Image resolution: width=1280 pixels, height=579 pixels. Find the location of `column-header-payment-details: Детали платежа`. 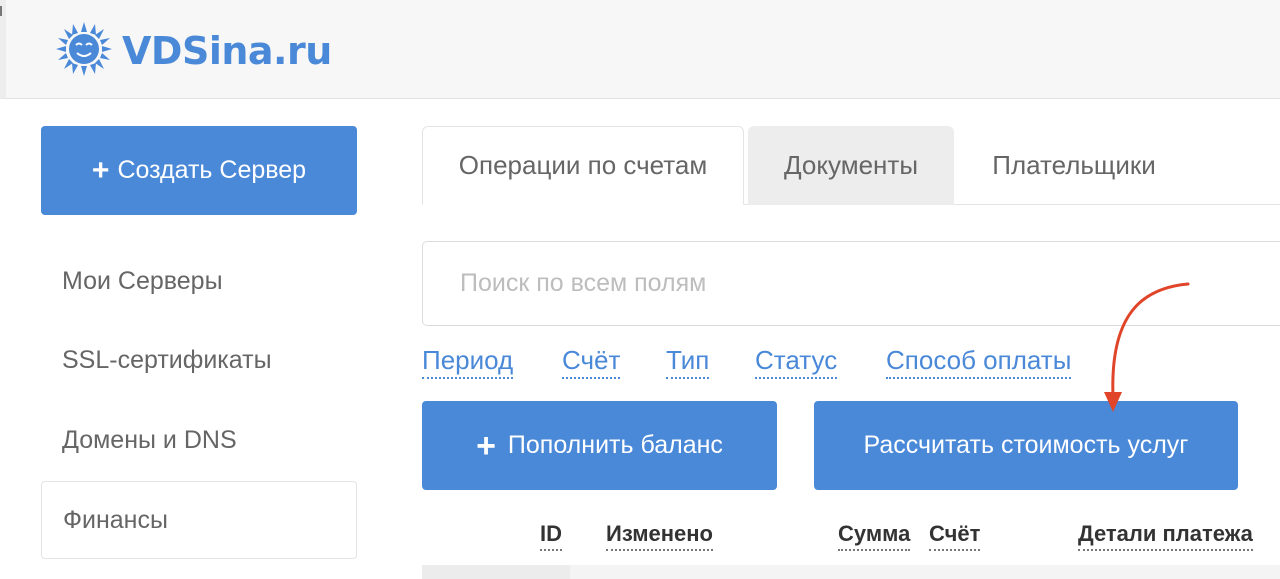

column-header-payment-details: Детали платежа is located at coordinates (1165, 536).